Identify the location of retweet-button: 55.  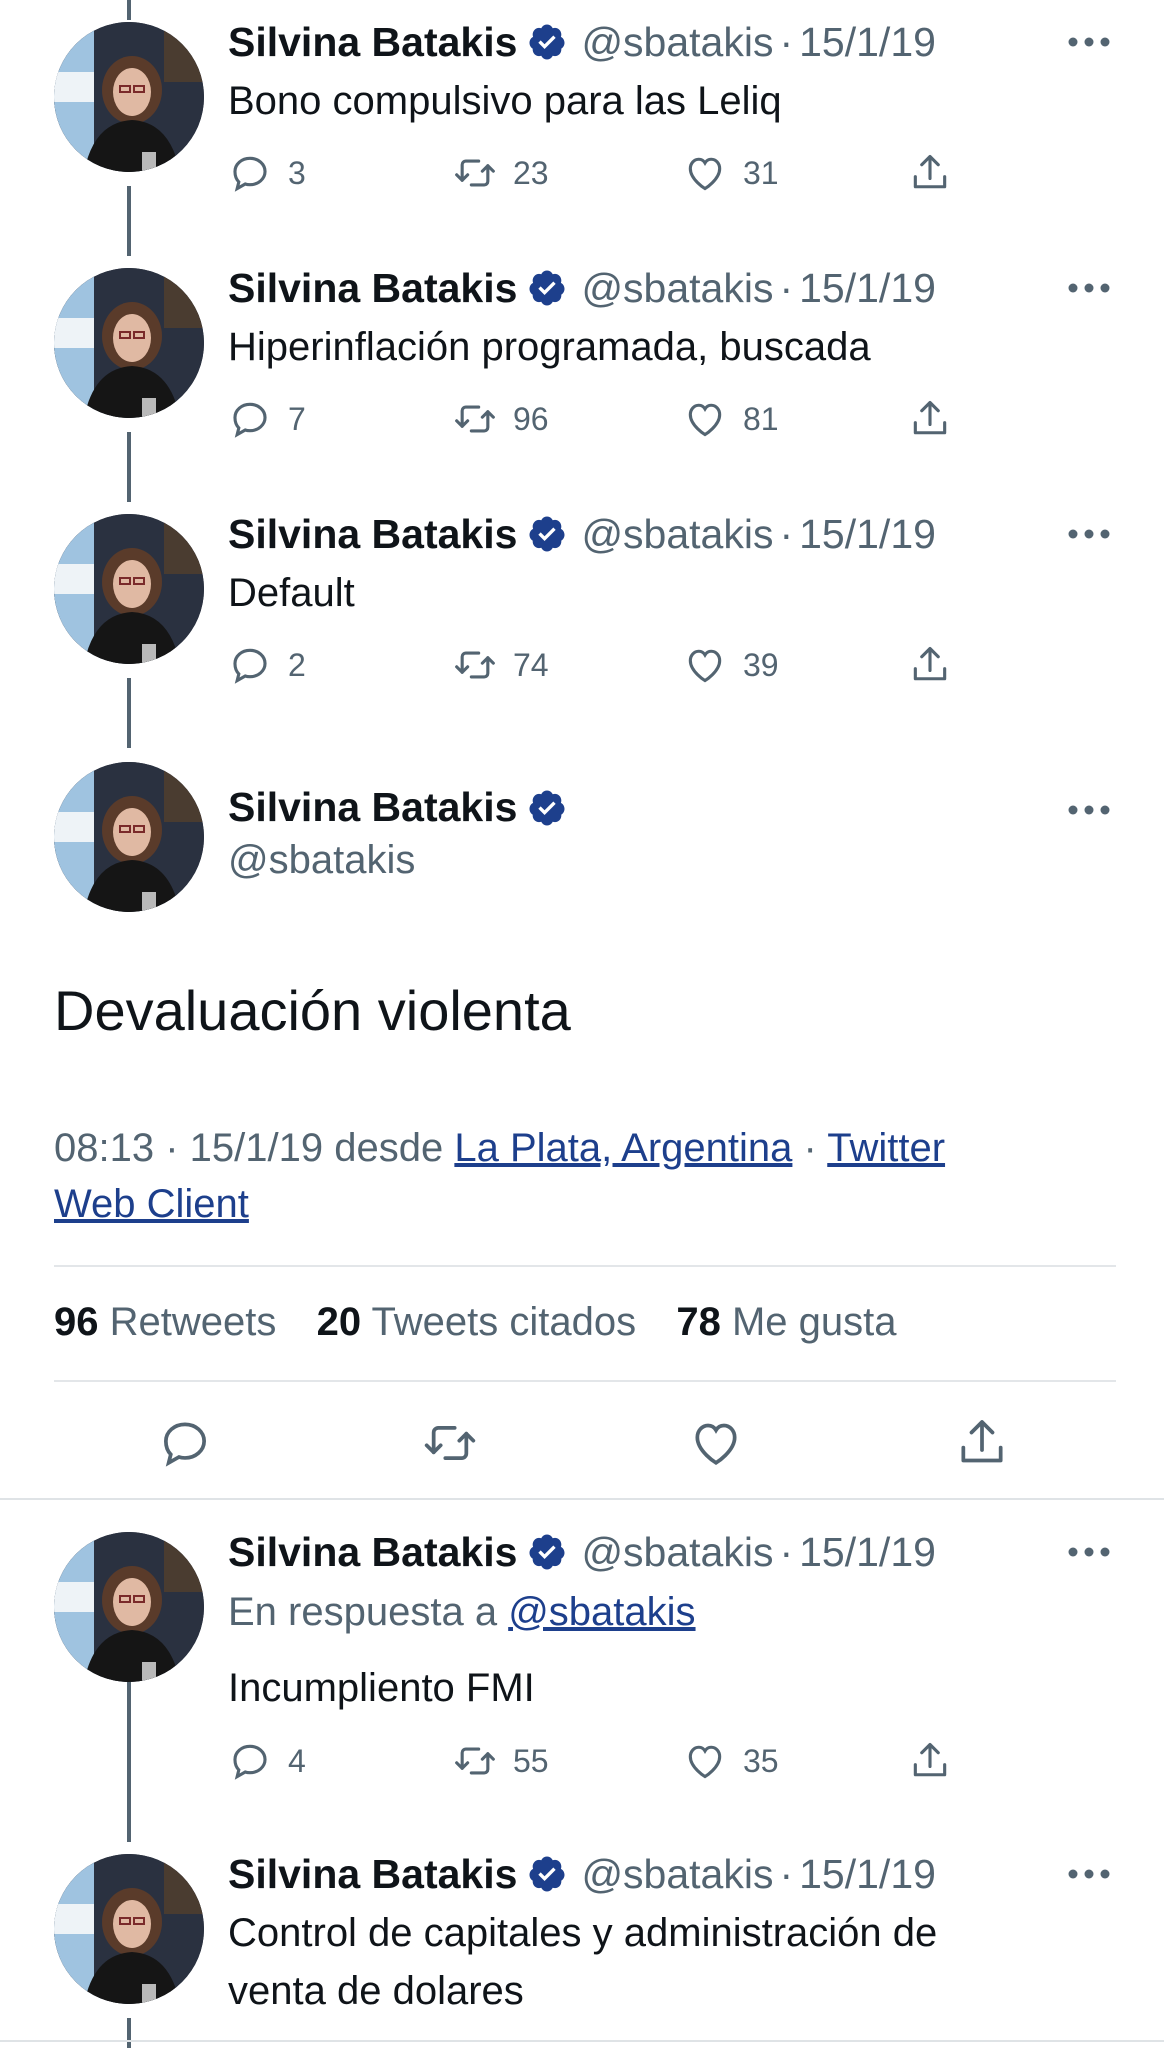
(501, 1761).